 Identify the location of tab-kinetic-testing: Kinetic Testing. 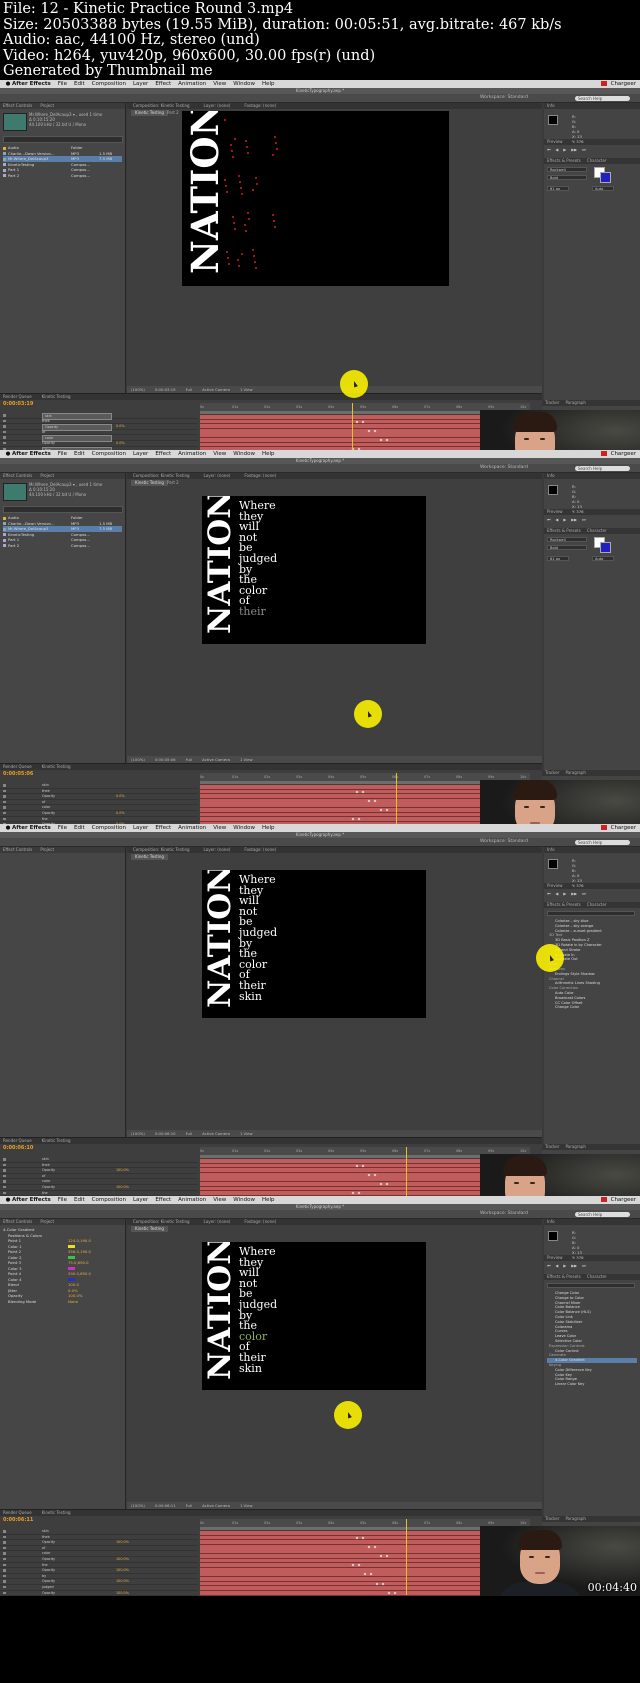
(56, 1140).